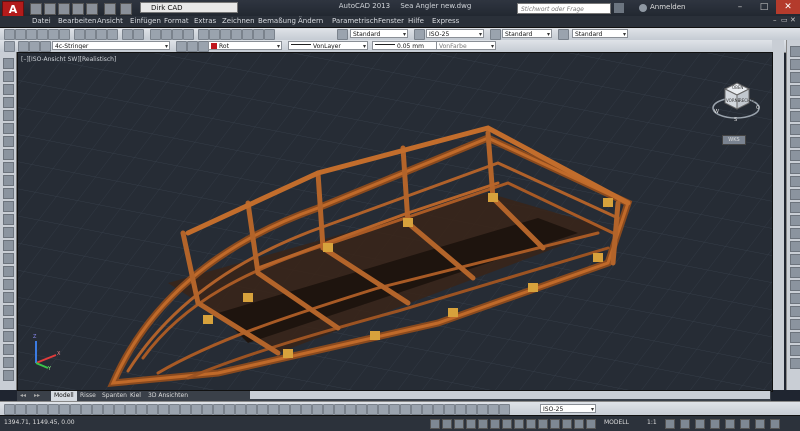 This screenshot has width=800, height=431. What do you see at coordinates (166, 34) in the screenshot?
I see `zoom-realtime-icon` at bounding box center [166, 34].